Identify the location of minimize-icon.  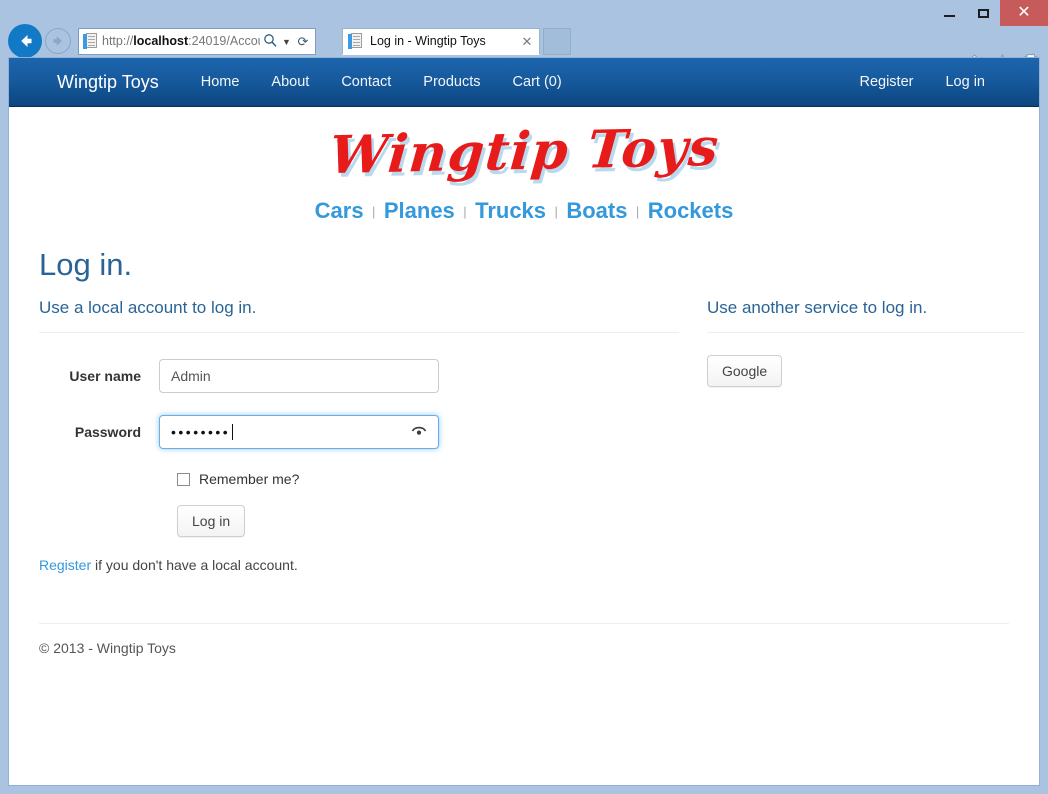
(949, 16).